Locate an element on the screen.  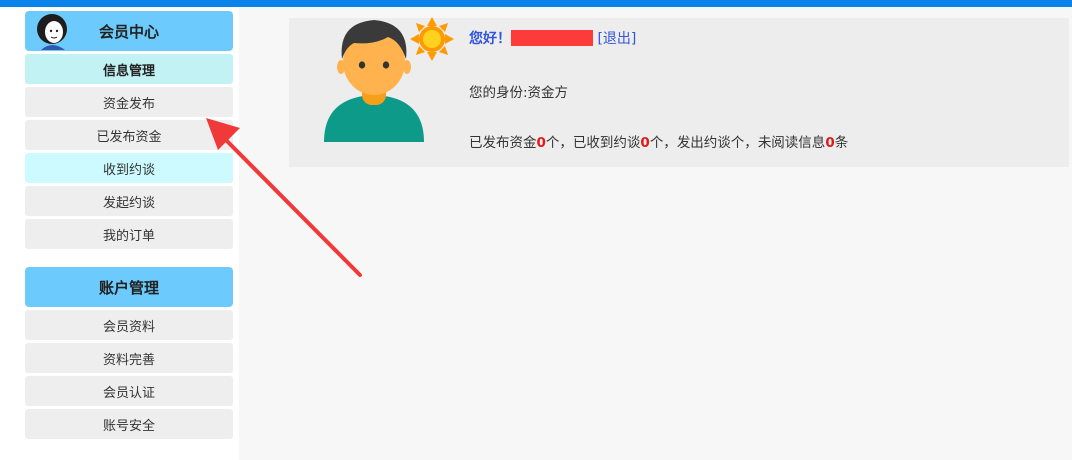
sidebar-item-profile-completion: 资料完善 is located at coordinates (129, 358).